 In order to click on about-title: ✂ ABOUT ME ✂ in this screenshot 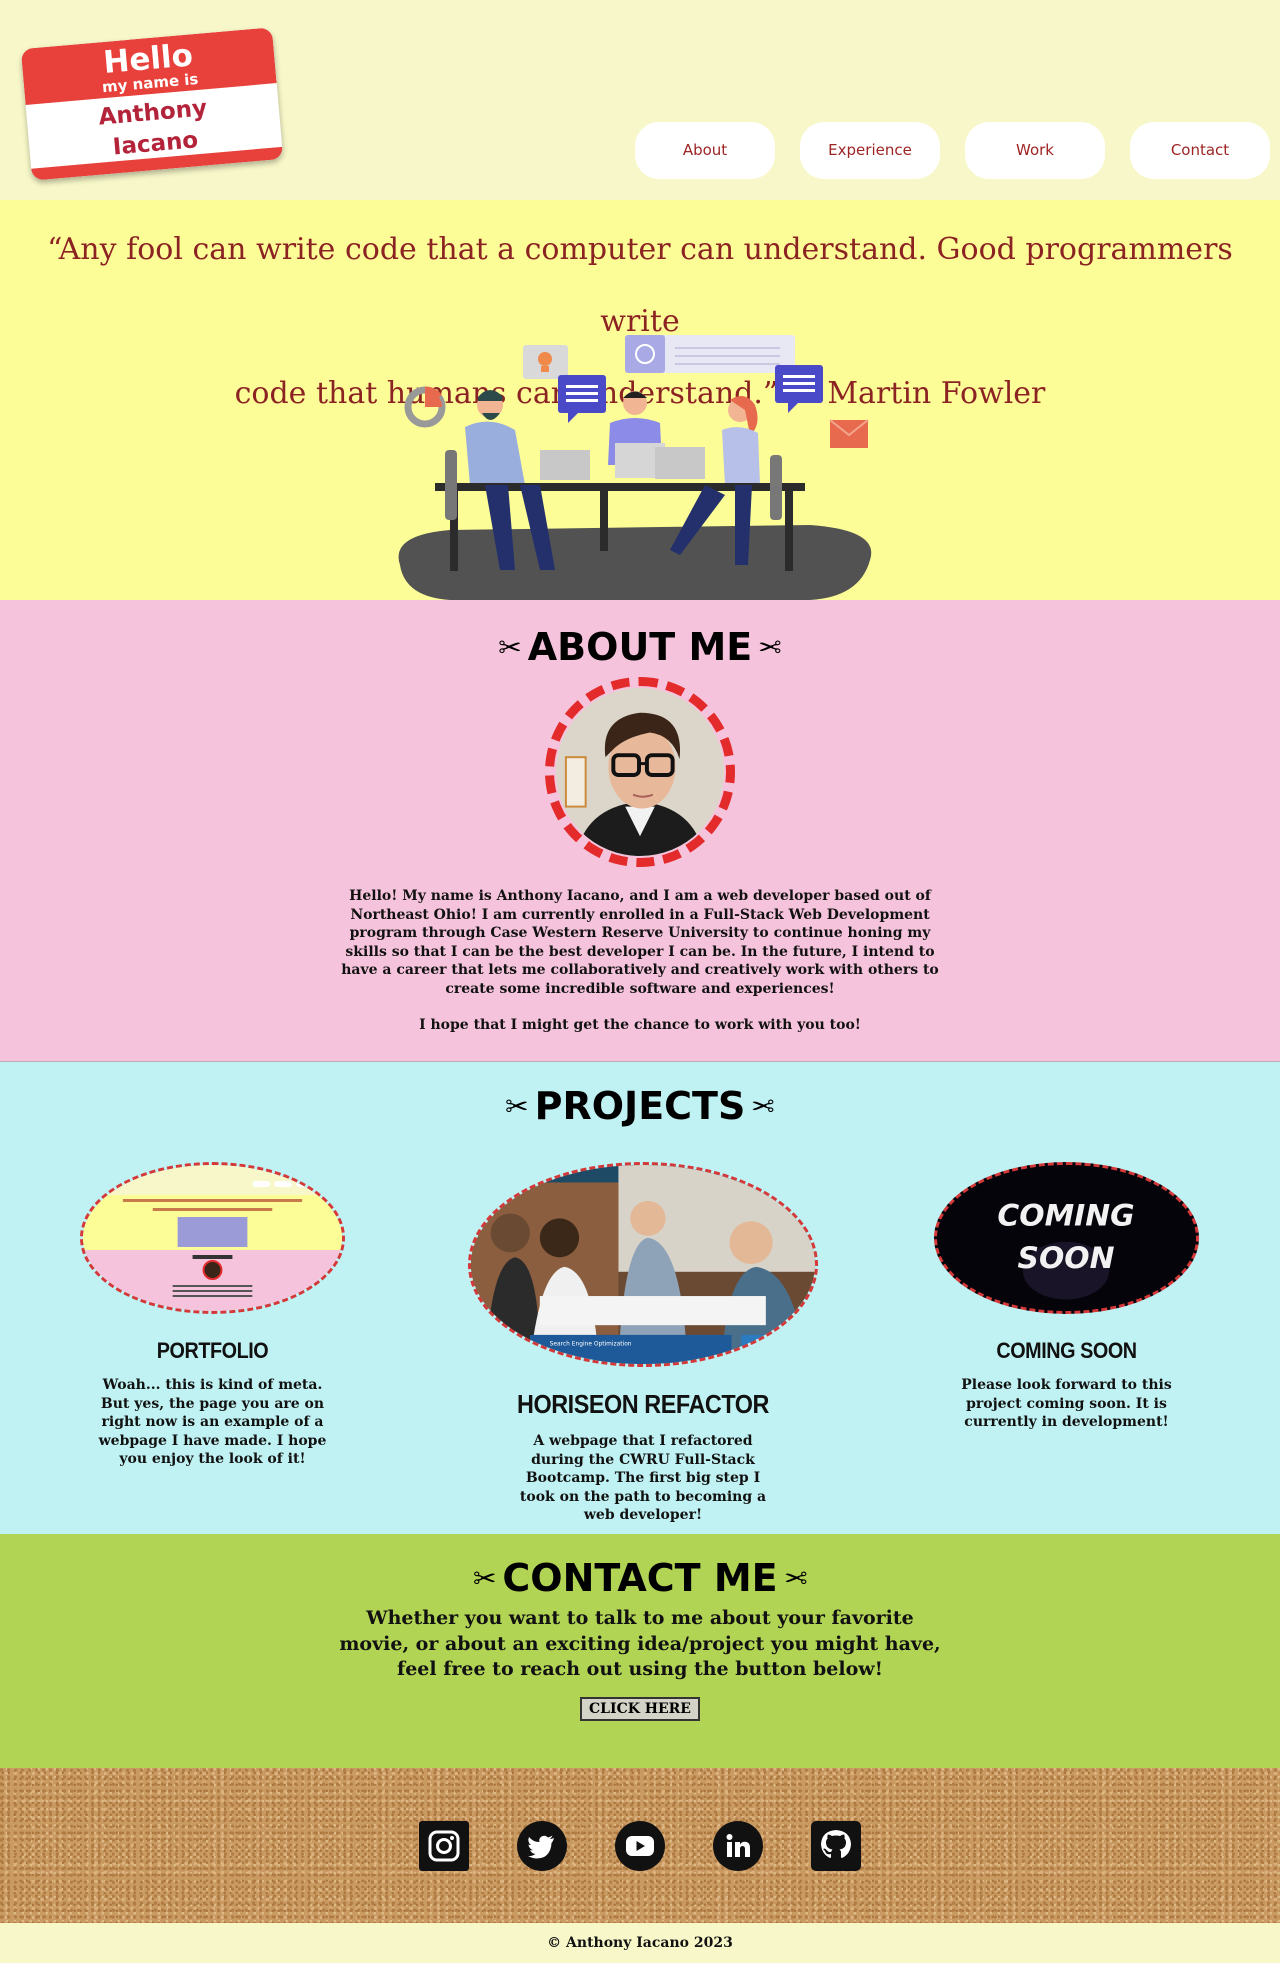, I will do `click(640, 647)`.